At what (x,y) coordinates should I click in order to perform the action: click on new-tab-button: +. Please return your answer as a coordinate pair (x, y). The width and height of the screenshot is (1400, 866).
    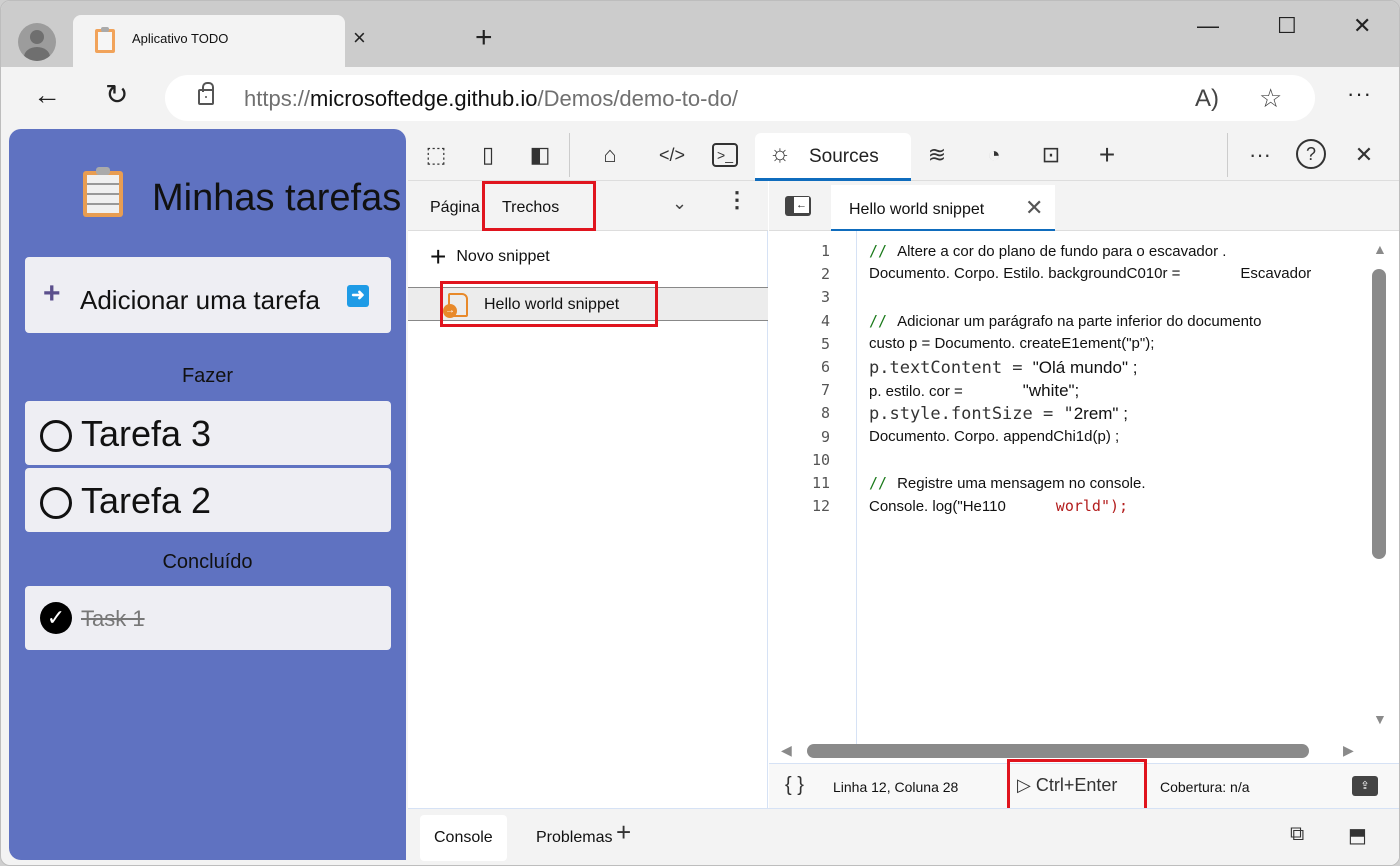
    Looking at the image, I should click on (484, 38).